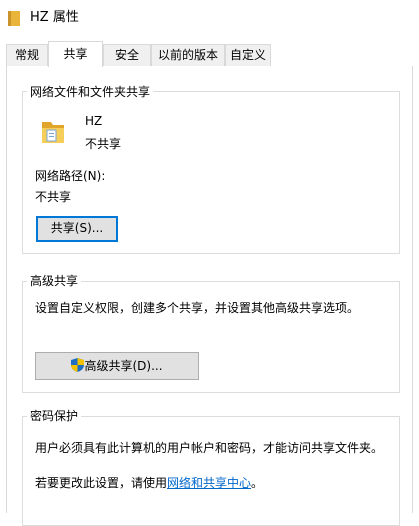 The width and height of the screenshot is (419, 526). Describe the element at coordinates (53, 197) in the screenshot. I see `network-path-value: 不共享` at that location.